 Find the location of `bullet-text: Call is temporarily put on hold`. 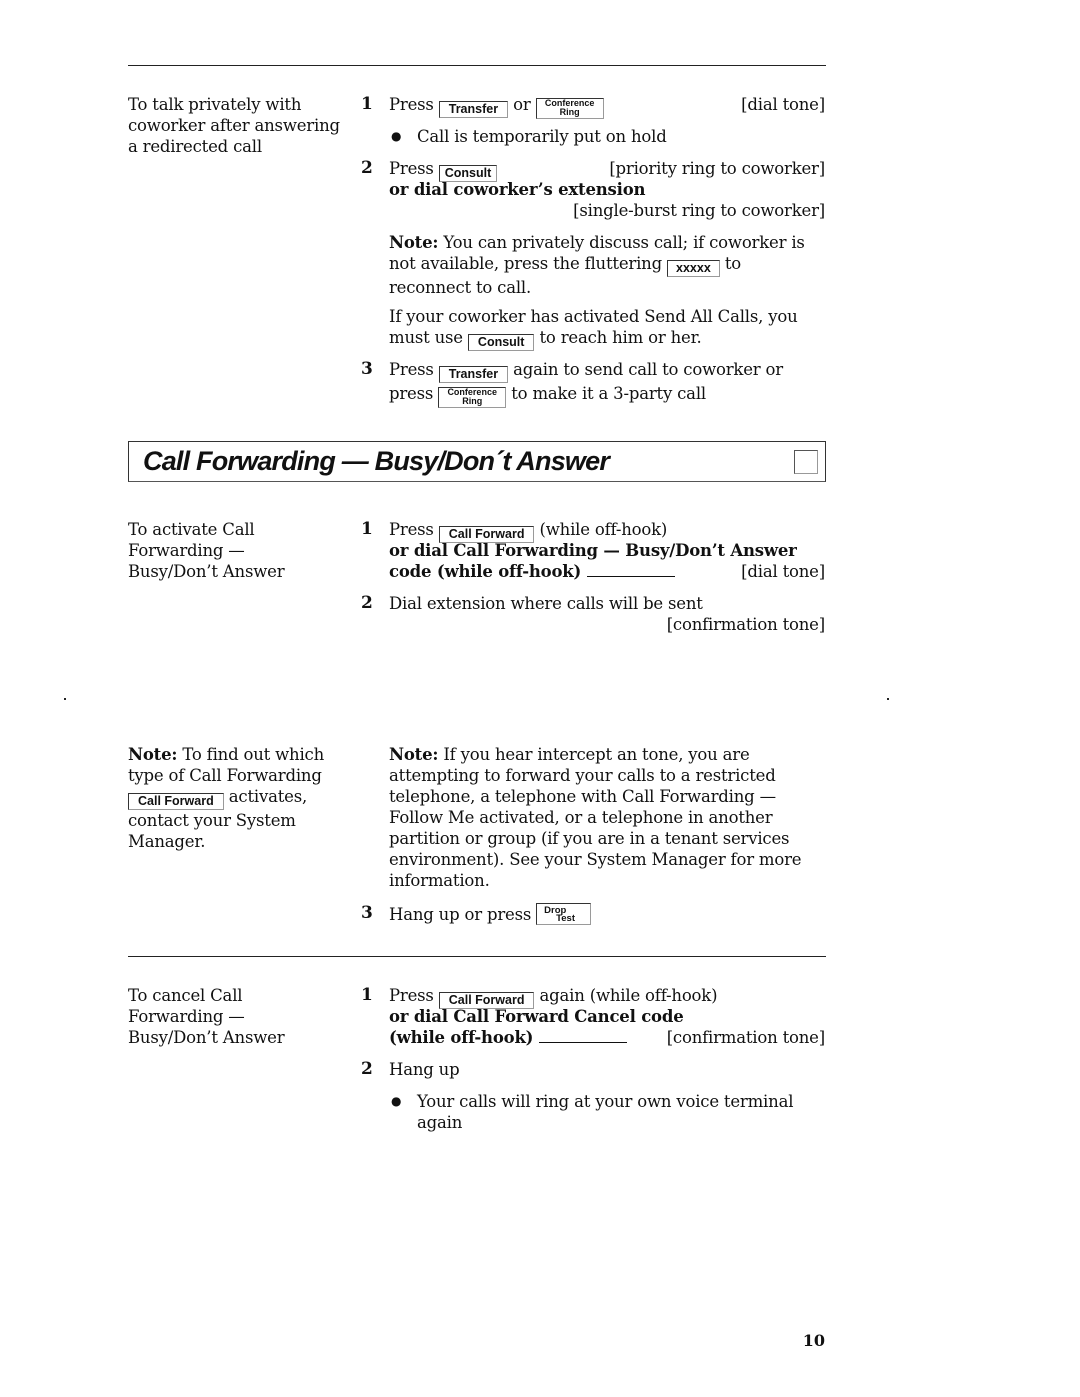

bullet-text: Call is temporarily put on hold is located at coordinates (542, 136).